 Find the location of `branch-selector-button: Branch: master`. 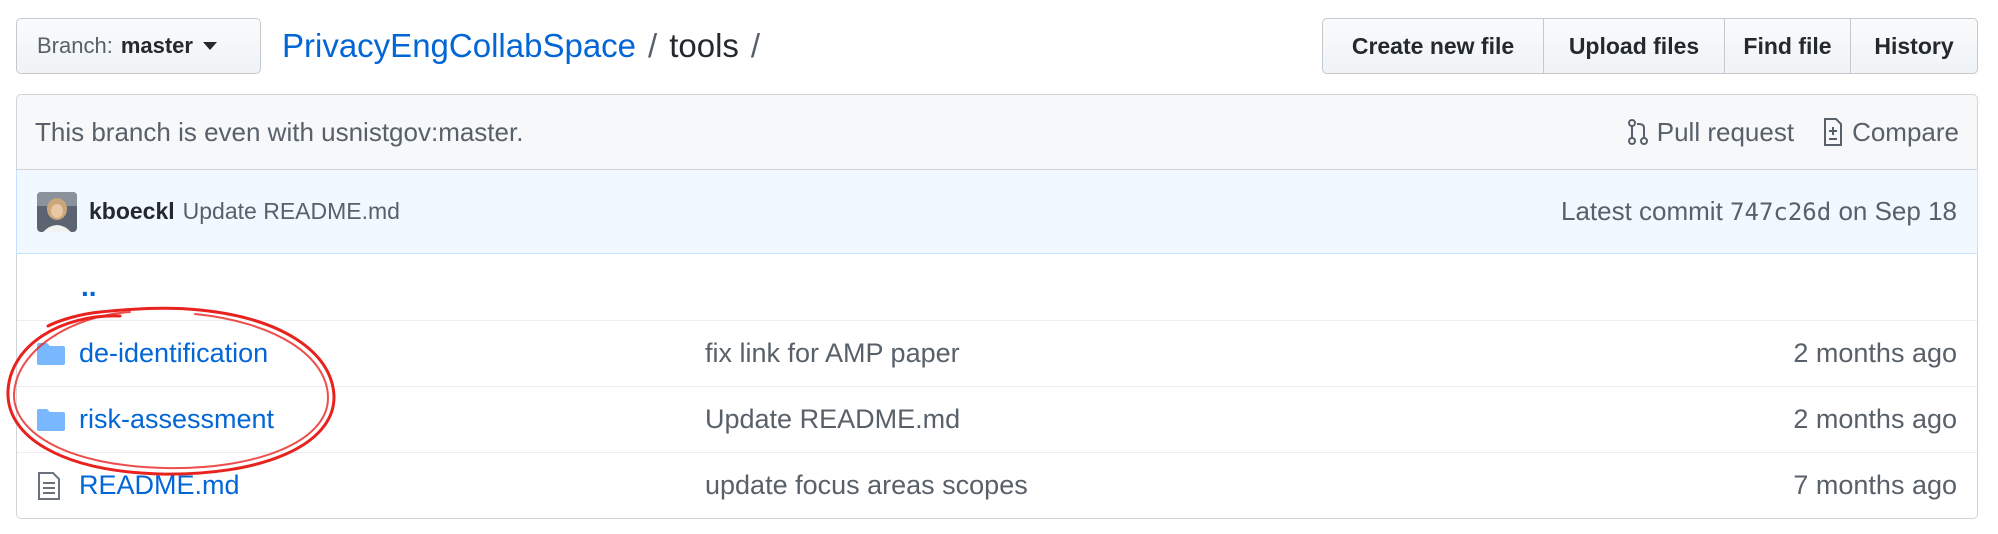

branch-selector-button: Branch: master is located at coordinates (138, 46).